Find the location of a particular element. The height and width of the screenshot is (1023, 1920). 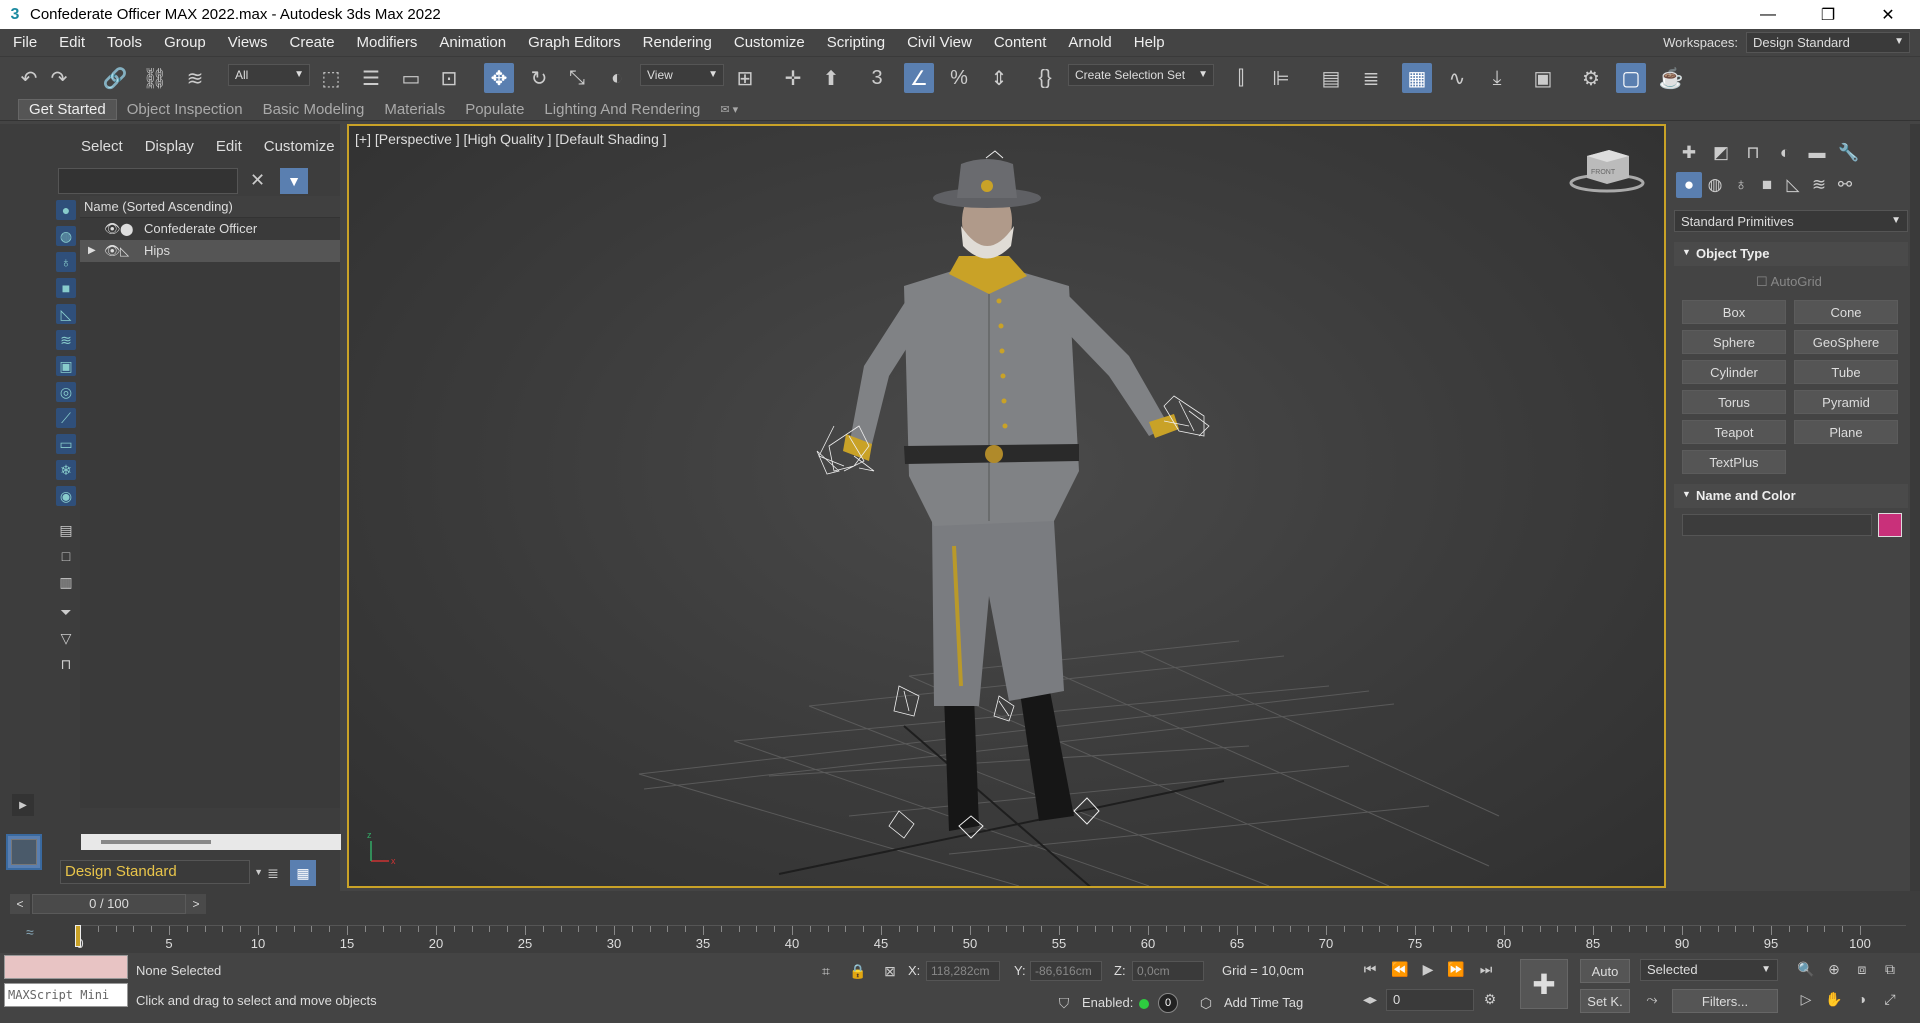

explorer-tab-edit: Edit is located at coordinates (229, 146).